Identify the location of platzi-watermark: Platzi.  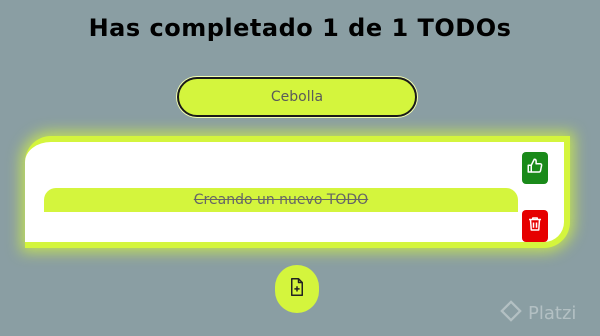
(538, 313).